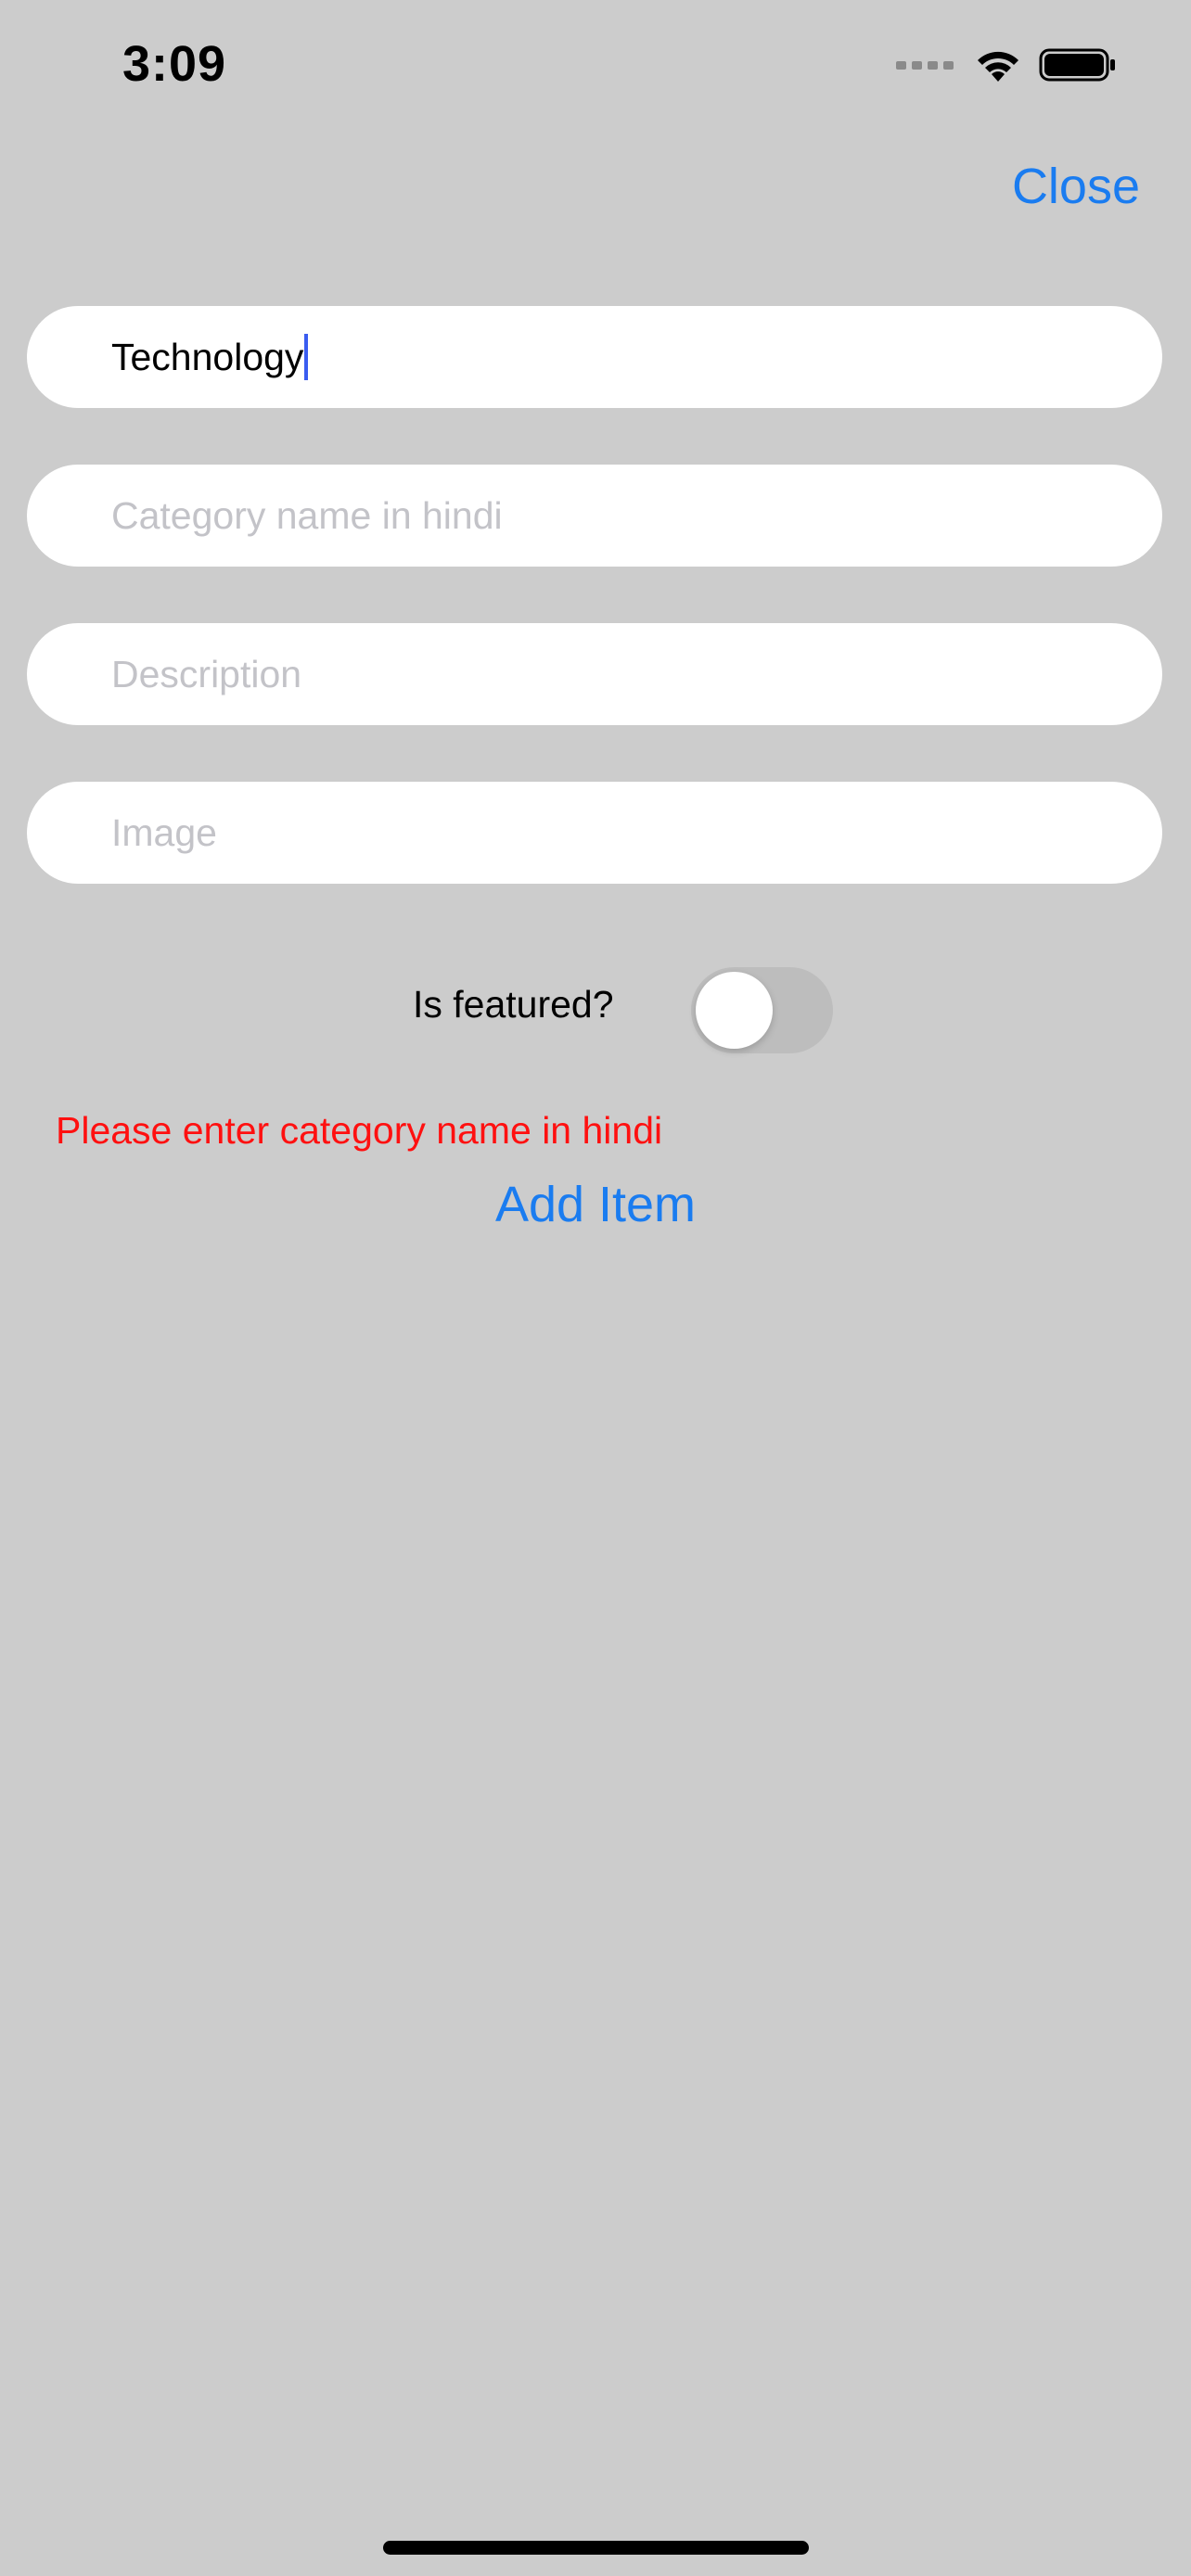 The height and width of the screenshot is (2576, 1191). I want to click on category-name-value: Technology, so click(207, 357).